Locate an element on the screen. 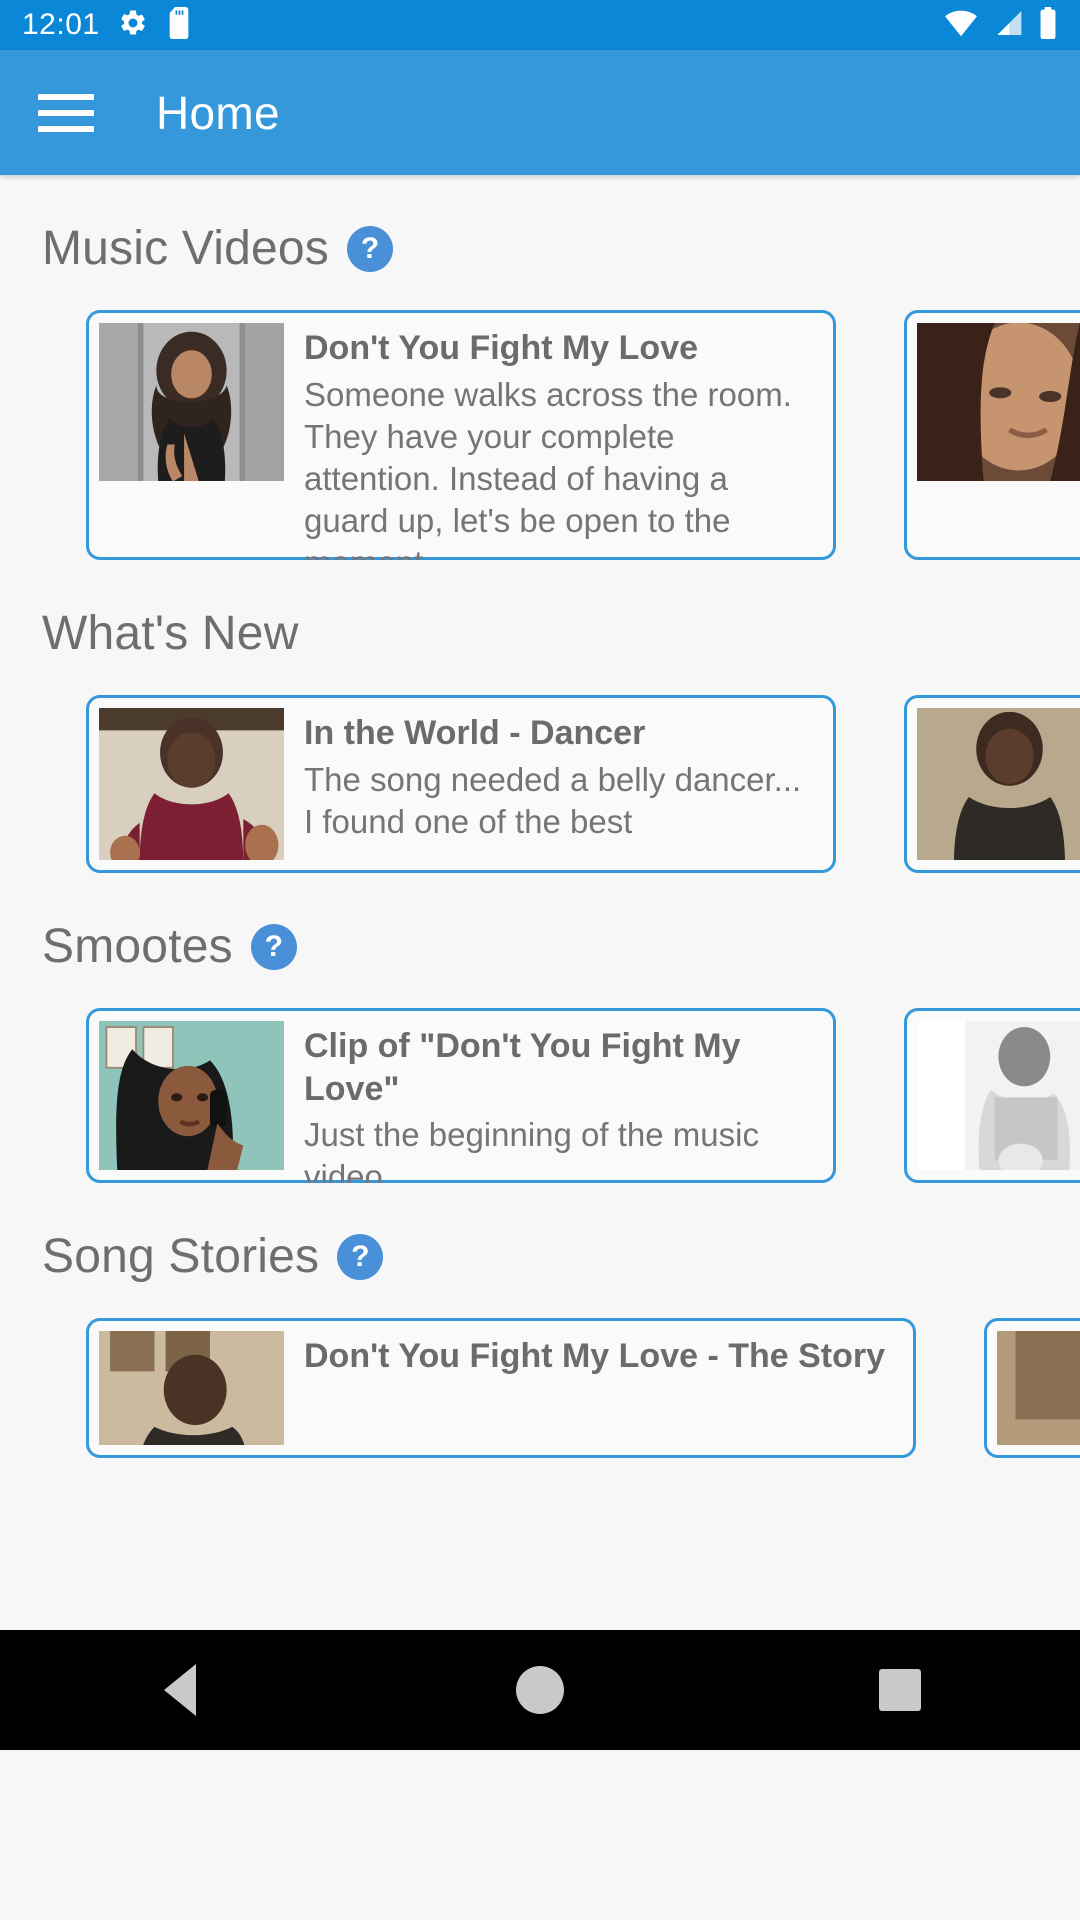 This screenshot has width=1080, height=1920. home-circle-icon is located at coordinates (540, 1690).